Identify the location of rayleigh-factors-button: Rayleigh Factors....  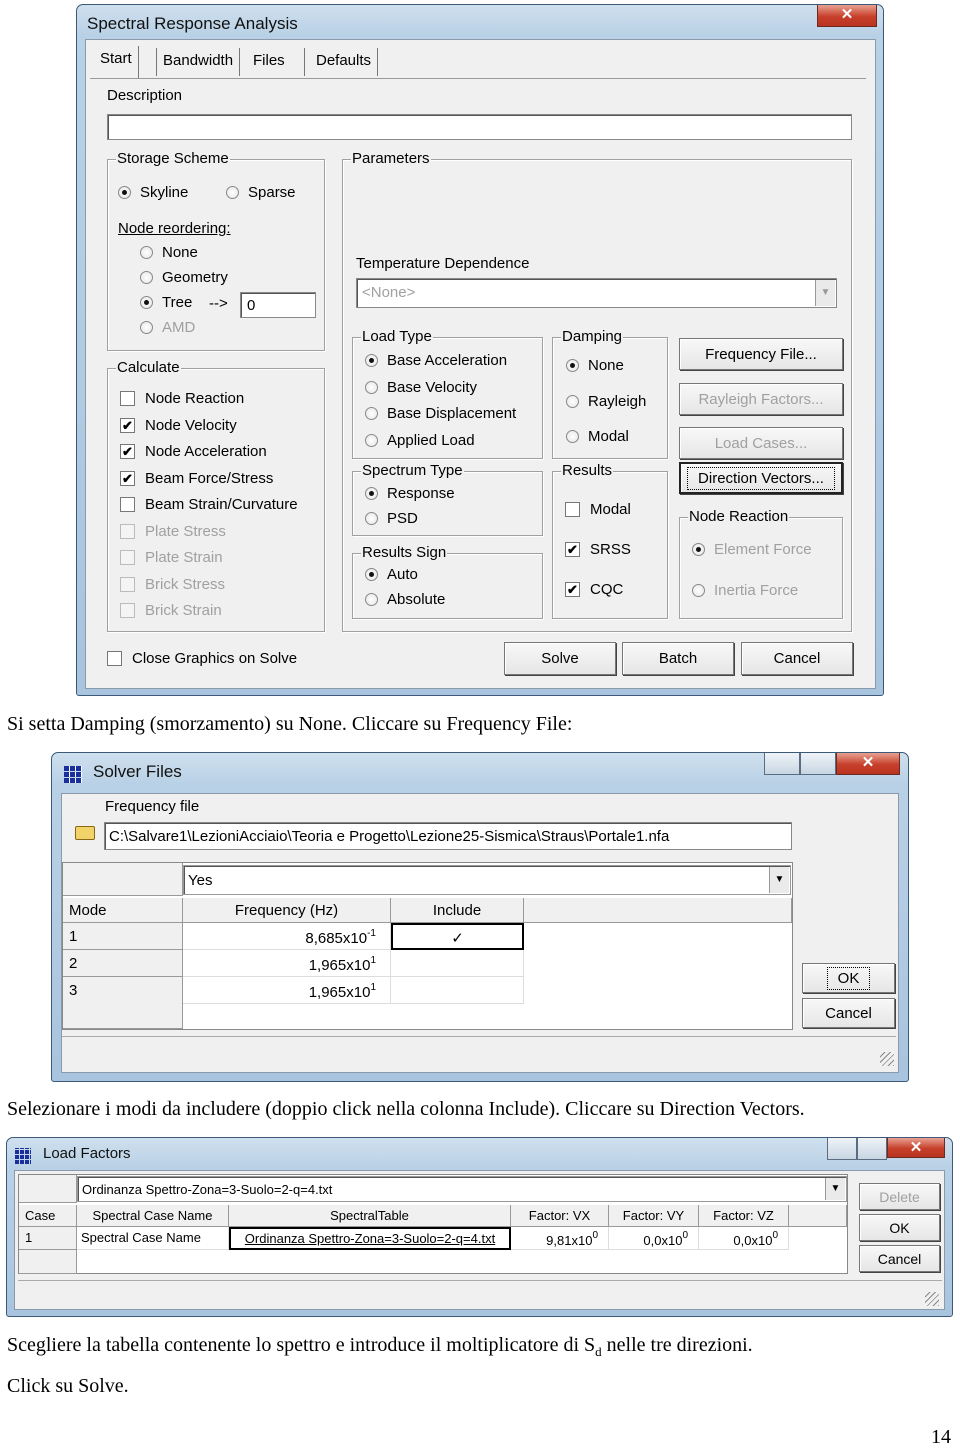
(761, 399).